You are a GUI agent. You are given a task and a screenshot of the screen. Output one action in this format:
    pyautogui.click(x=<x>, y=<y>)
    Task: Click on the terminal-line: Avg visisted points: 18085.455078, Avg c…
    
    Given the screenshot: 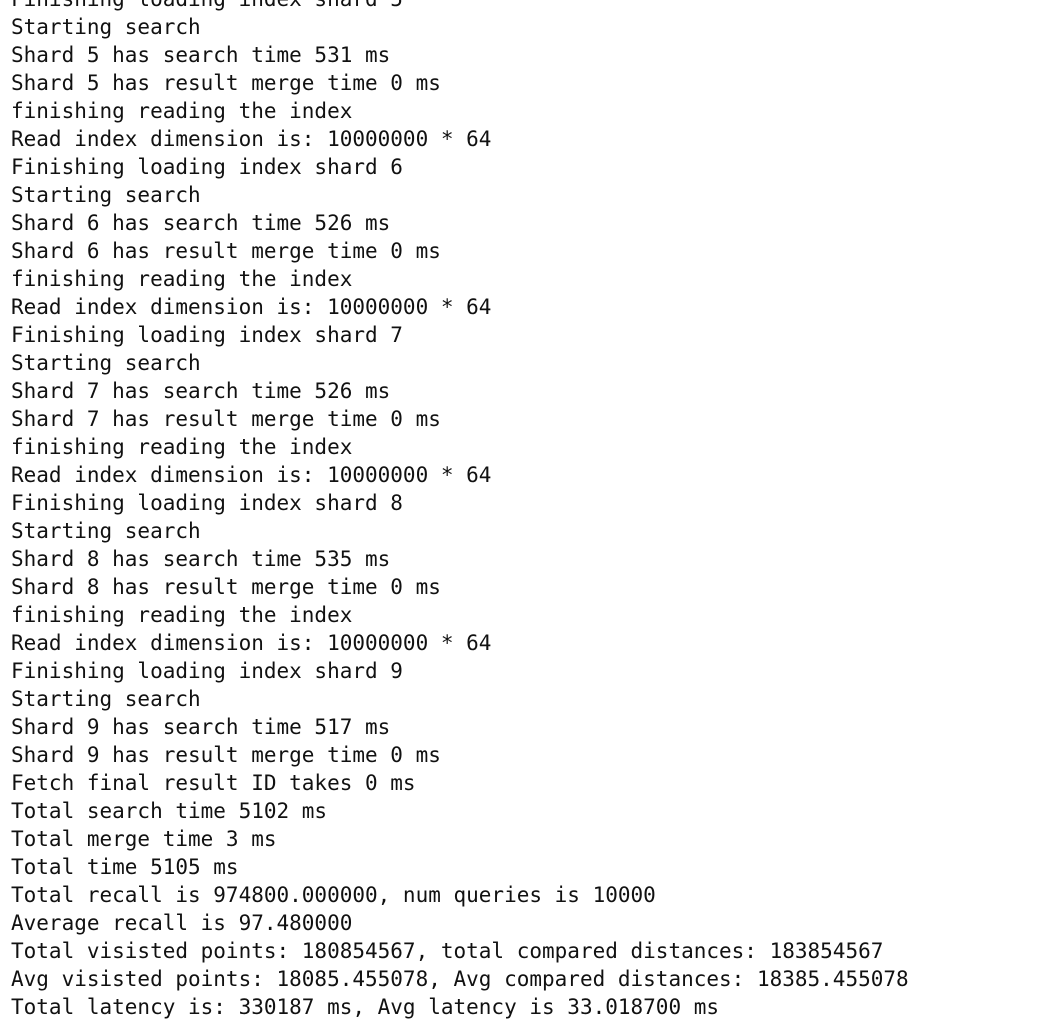 What is the action you would take?
    pyautogui.click(x=460, y=979)
    